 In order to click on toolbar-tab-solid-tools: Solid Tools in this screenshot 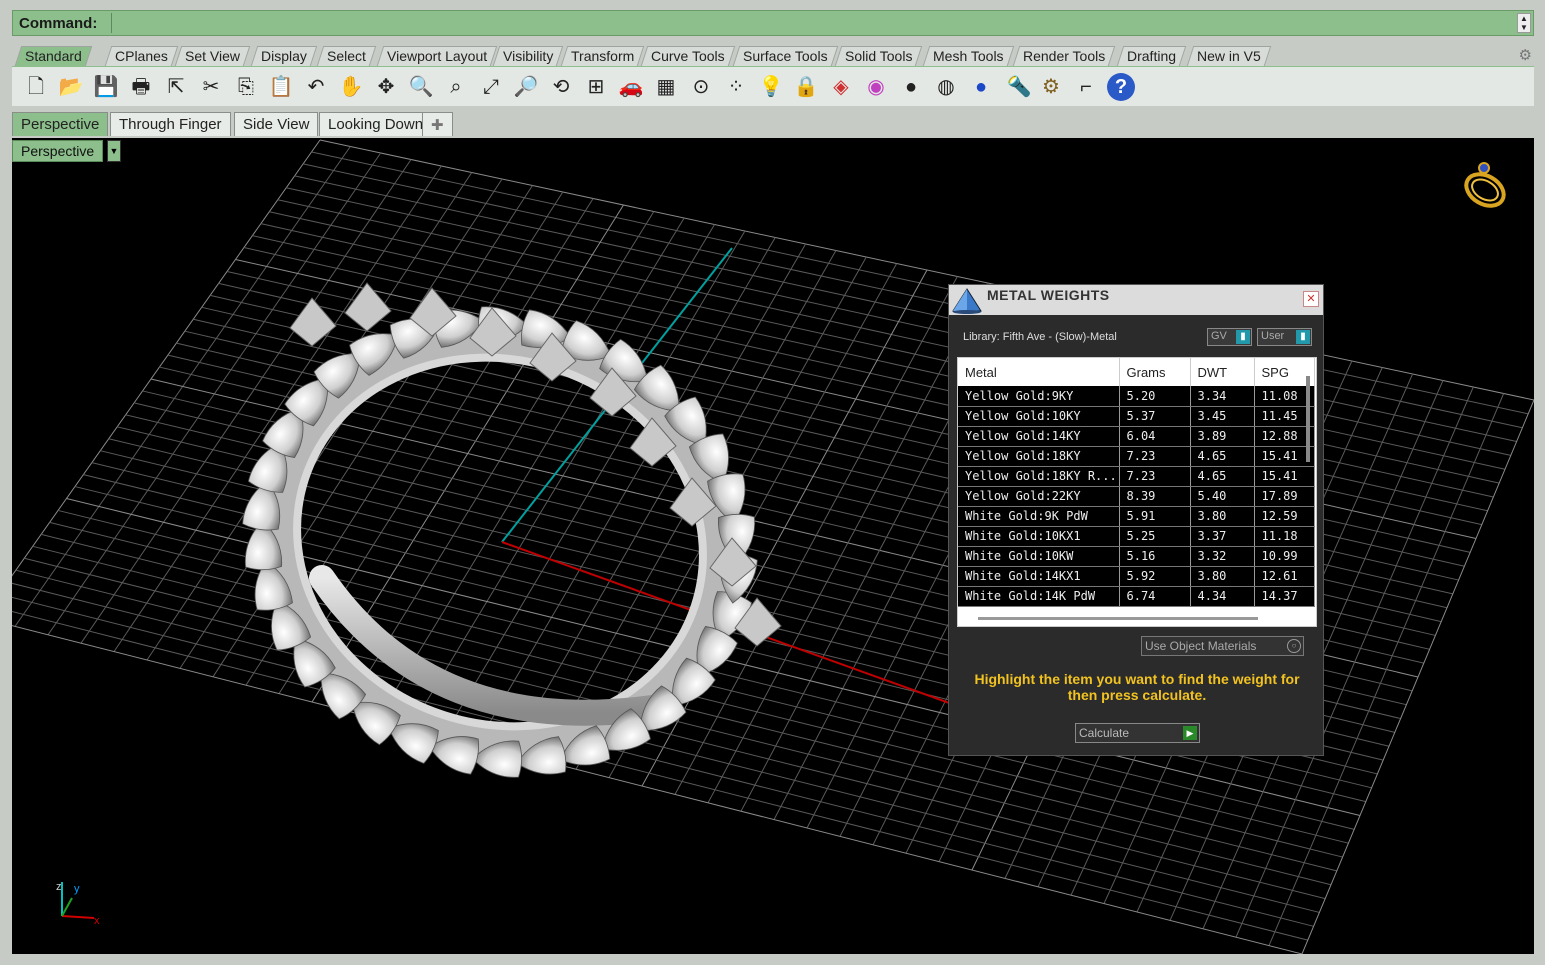, I will do `click(878, 56)`.